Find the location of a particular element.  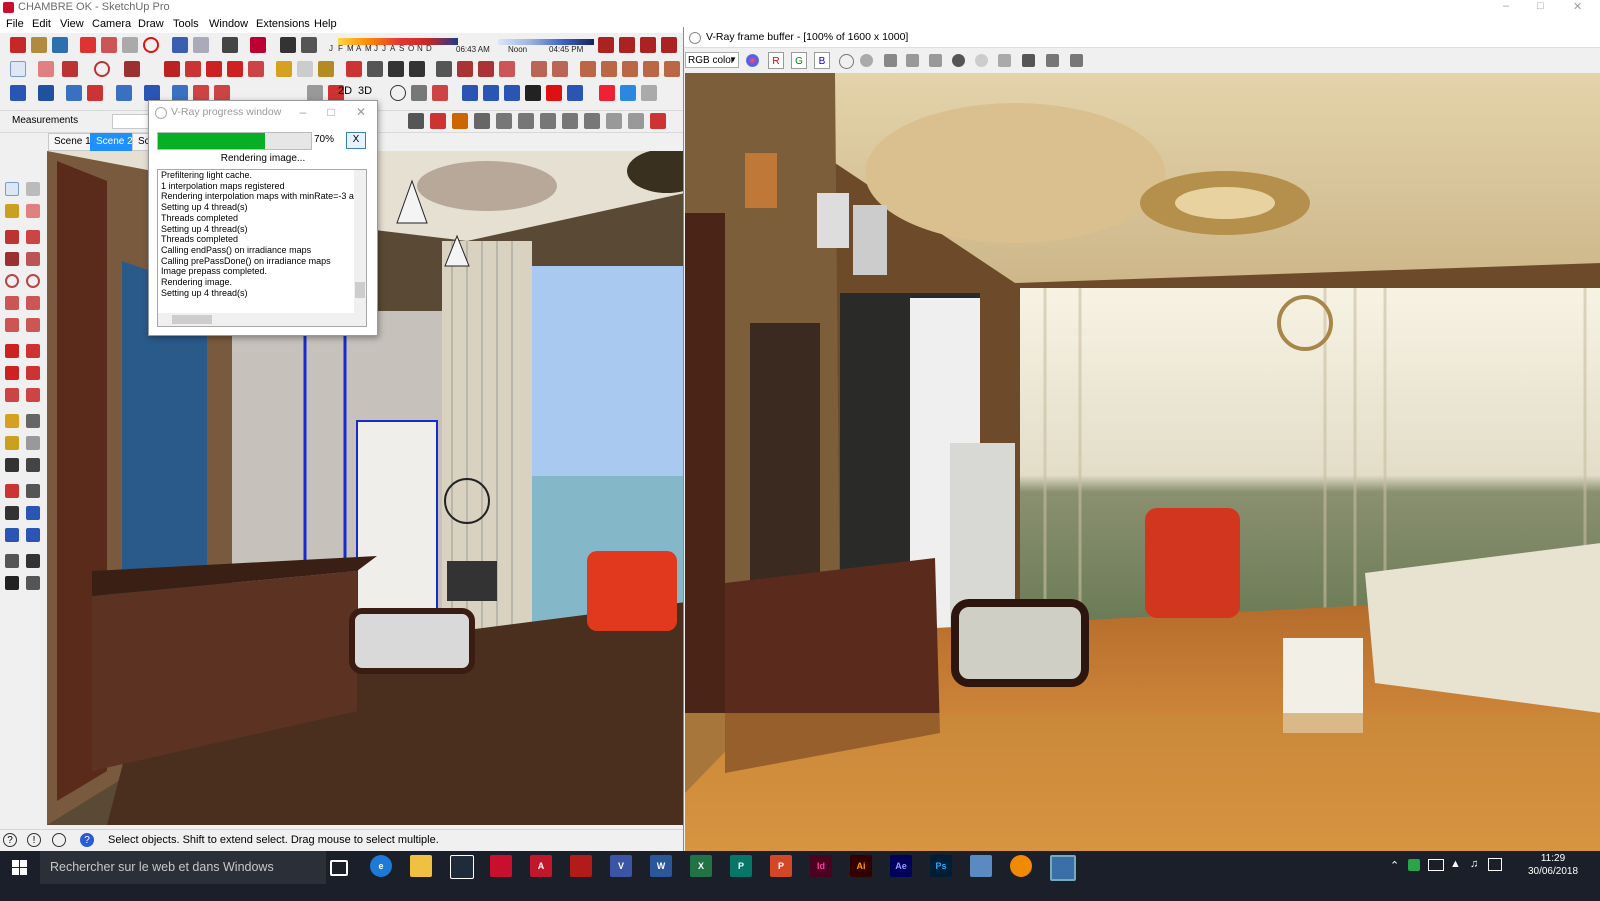

solid-blue-icon is located at coordinates (628, 93).